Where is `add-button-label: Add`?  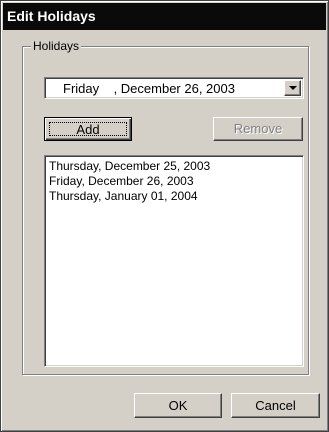 add-button-label: Add is located at coordinates (88, 129).